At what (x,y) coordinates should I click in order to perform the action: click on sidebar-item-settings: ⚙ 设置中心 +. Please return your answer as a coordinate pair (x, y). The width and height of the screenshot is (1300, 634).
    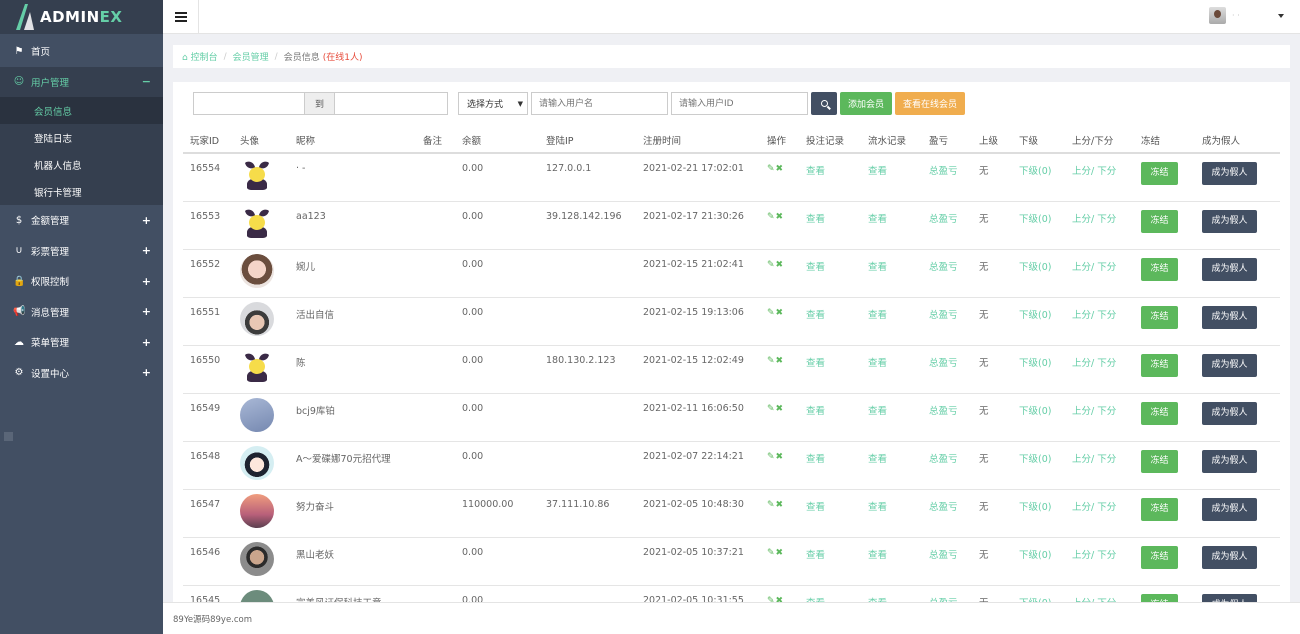
    Looking at the image, I should click on (81, 373).